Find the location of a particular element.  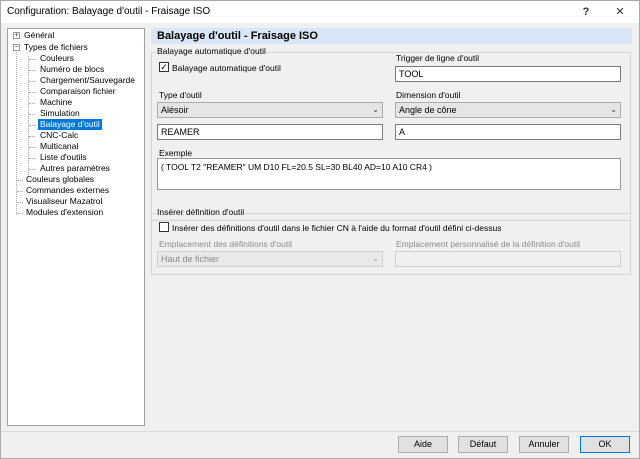

location-select: Haut de fichier ⌄ is located at coordinates (270, 259).